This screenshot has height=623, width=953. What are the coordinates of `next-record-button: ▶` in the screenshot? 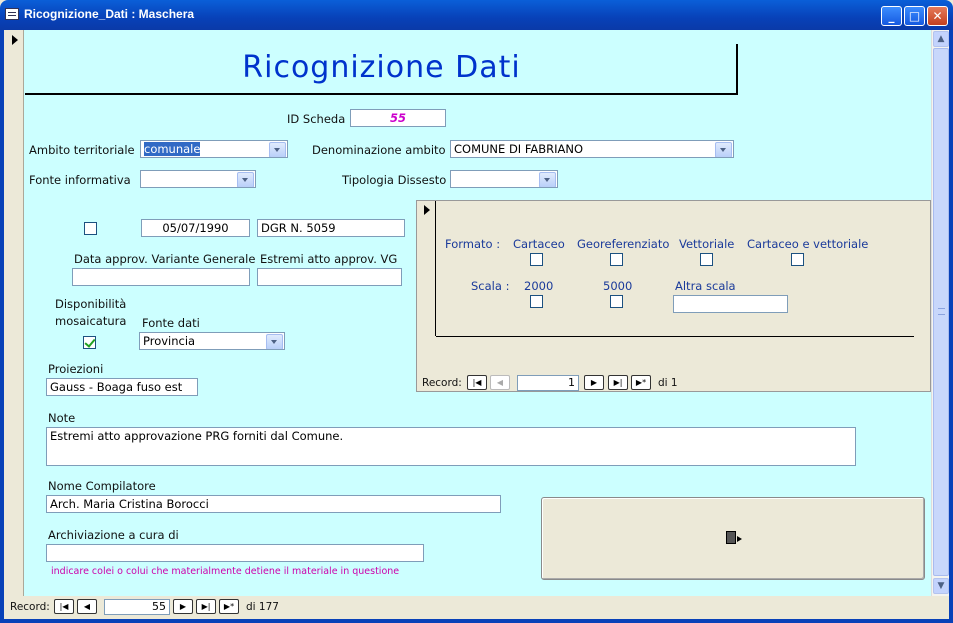 It's located at (183, 606).